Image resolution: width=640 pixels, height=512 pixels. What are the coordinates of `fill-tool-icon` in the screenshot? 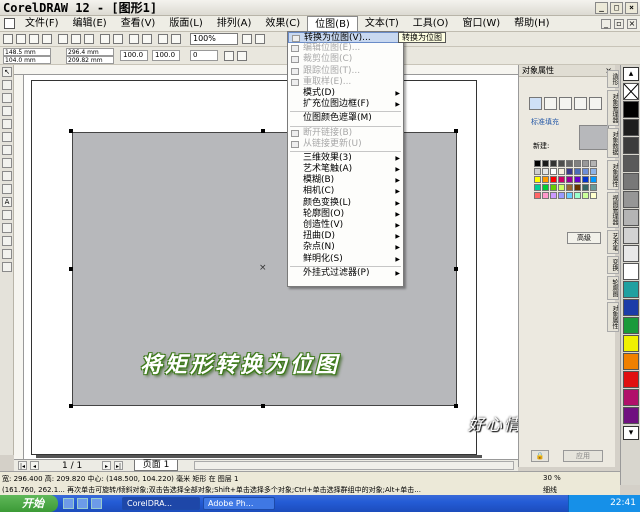 It's located at (7, 254).